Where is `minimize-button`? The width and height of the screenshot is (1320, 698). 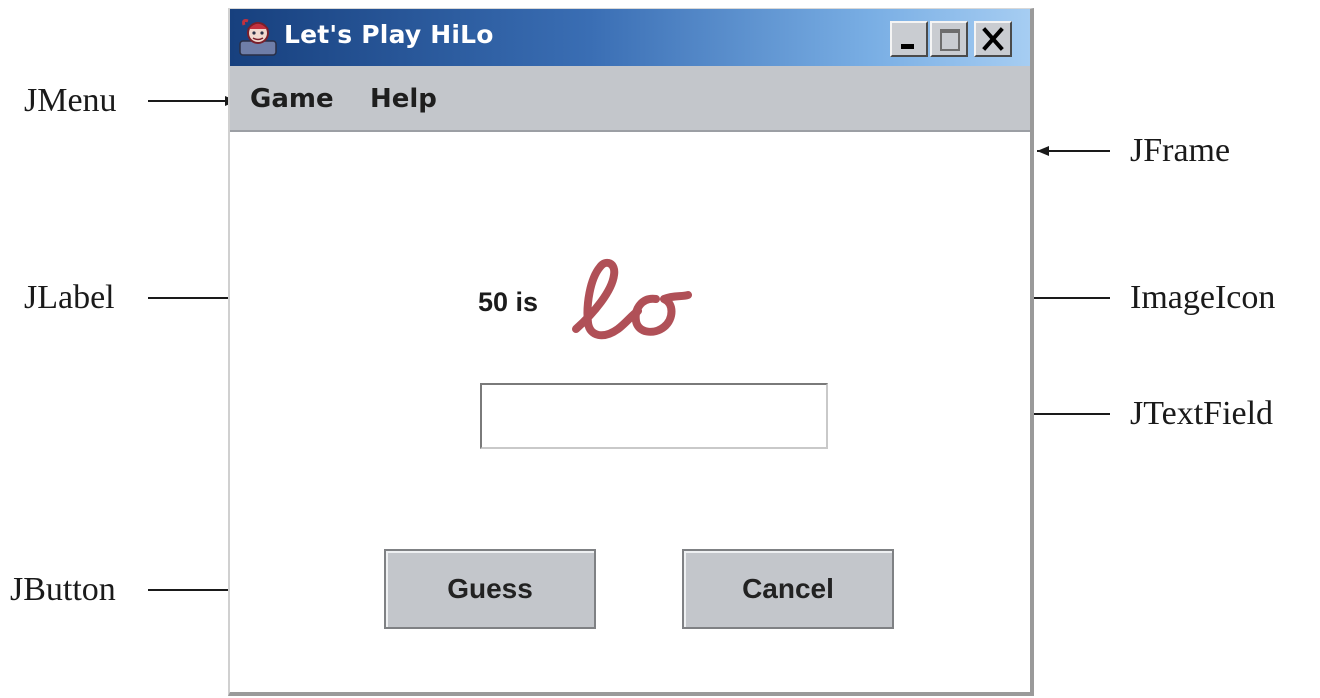
minimize-button is located at coordinates (909, 39).